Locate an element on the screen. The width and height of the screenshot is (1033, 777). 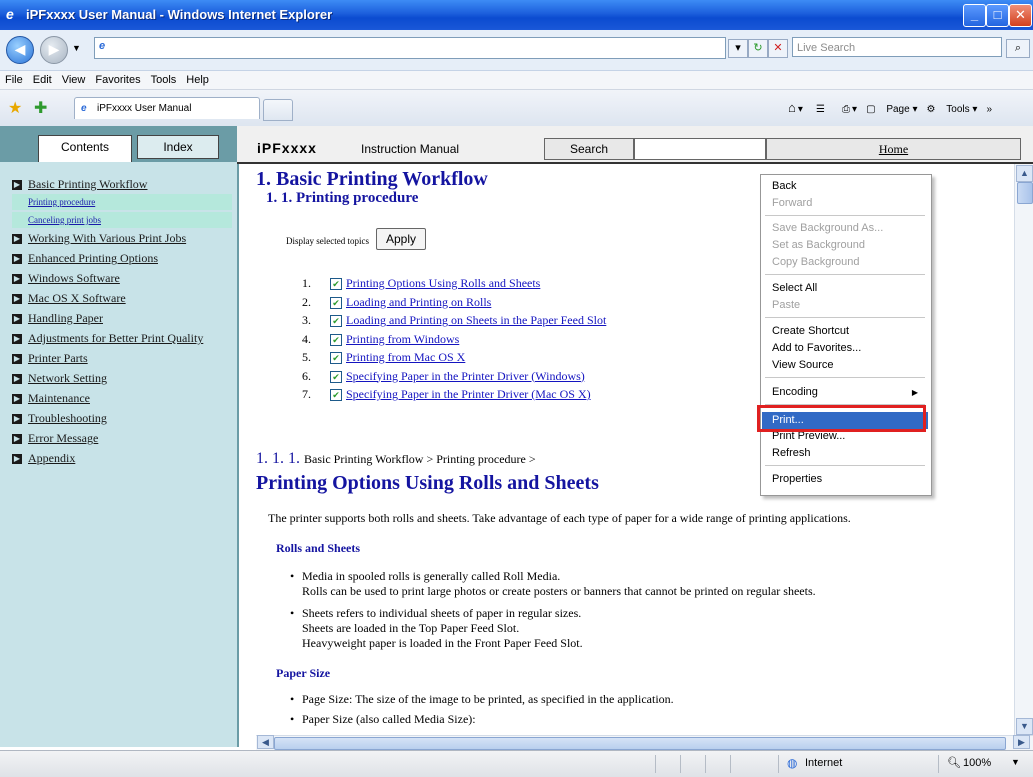
horizontal-scroll-thumb is located at coordinates (640, 743).